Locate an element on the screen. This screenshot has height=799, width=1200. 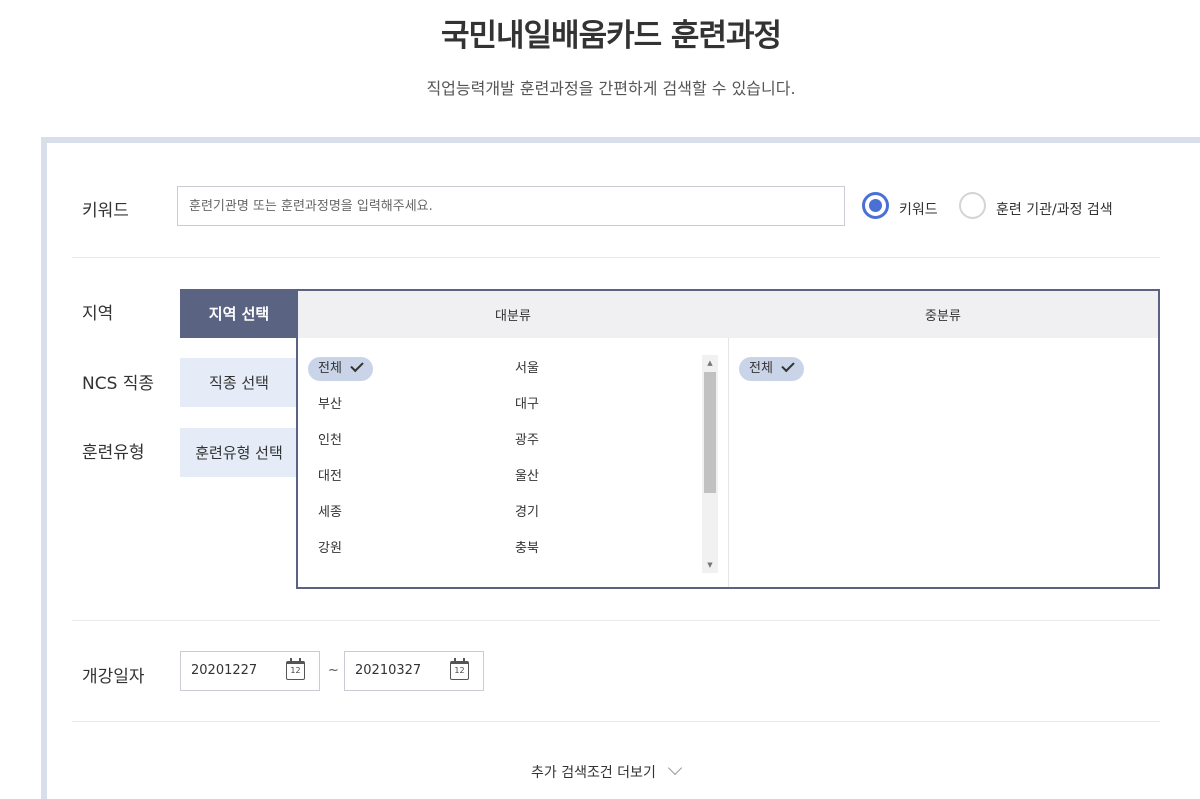
page-subtitle: 직업능력개발 훈련과정을 간편하게 검색할 수 있습니다. is located at coordinates (611, 88).